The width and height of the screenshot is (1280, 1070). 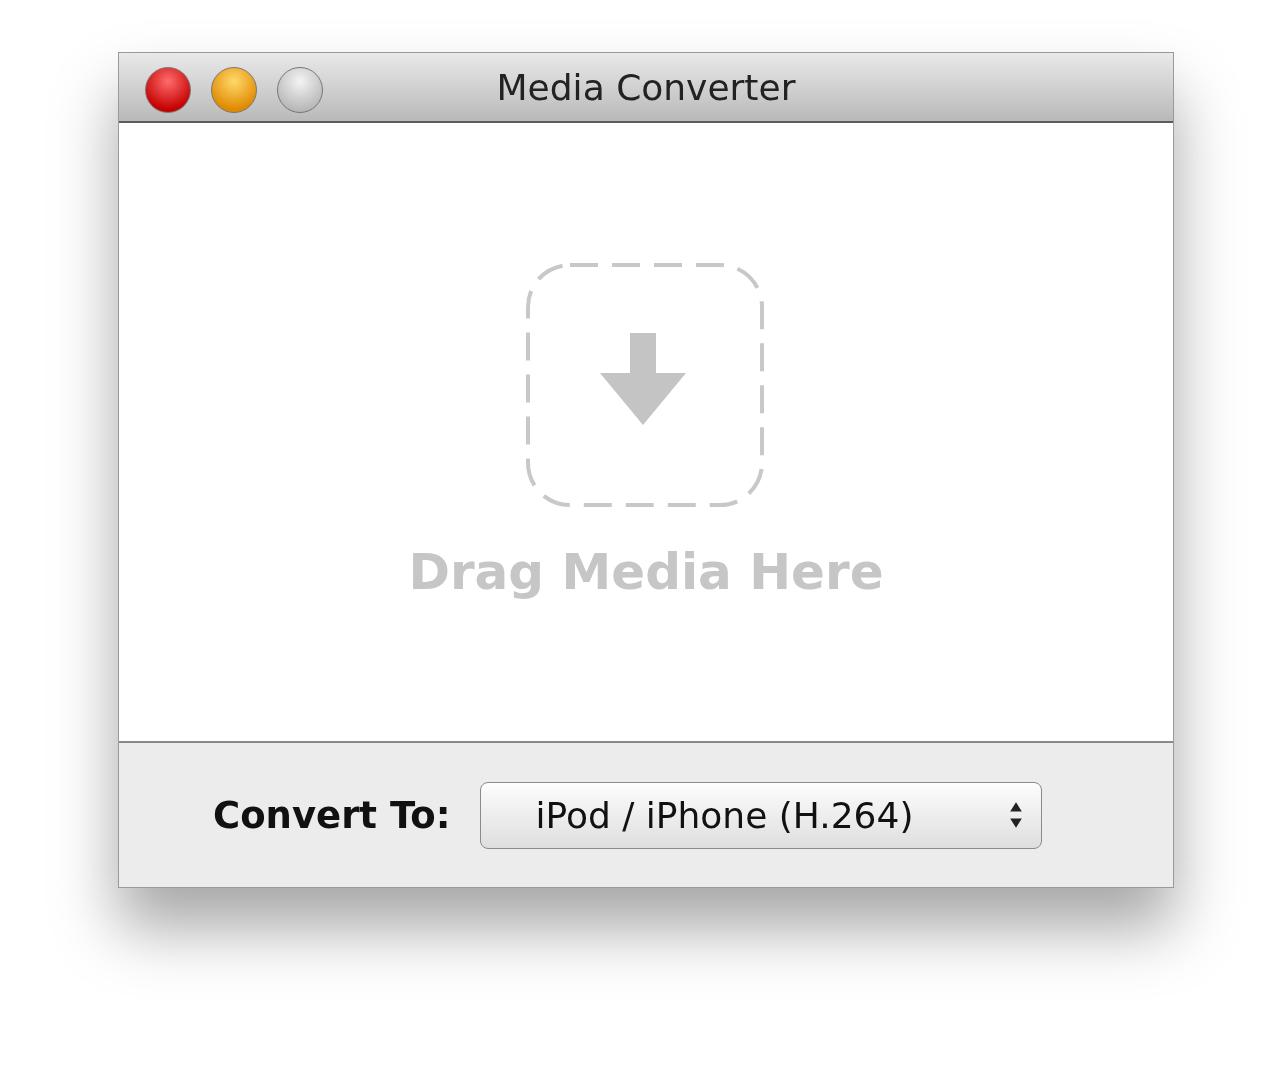 I want to click on convert-label: Convert To:, so click(x=332, y=815).